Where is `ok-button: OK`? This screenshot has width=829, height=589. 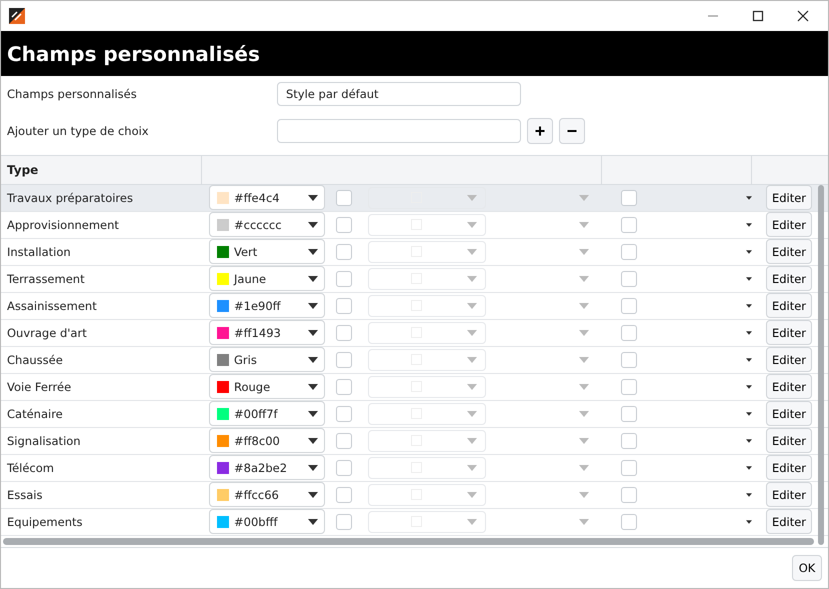
ok-button: OK is located at coordinates (807, 568).